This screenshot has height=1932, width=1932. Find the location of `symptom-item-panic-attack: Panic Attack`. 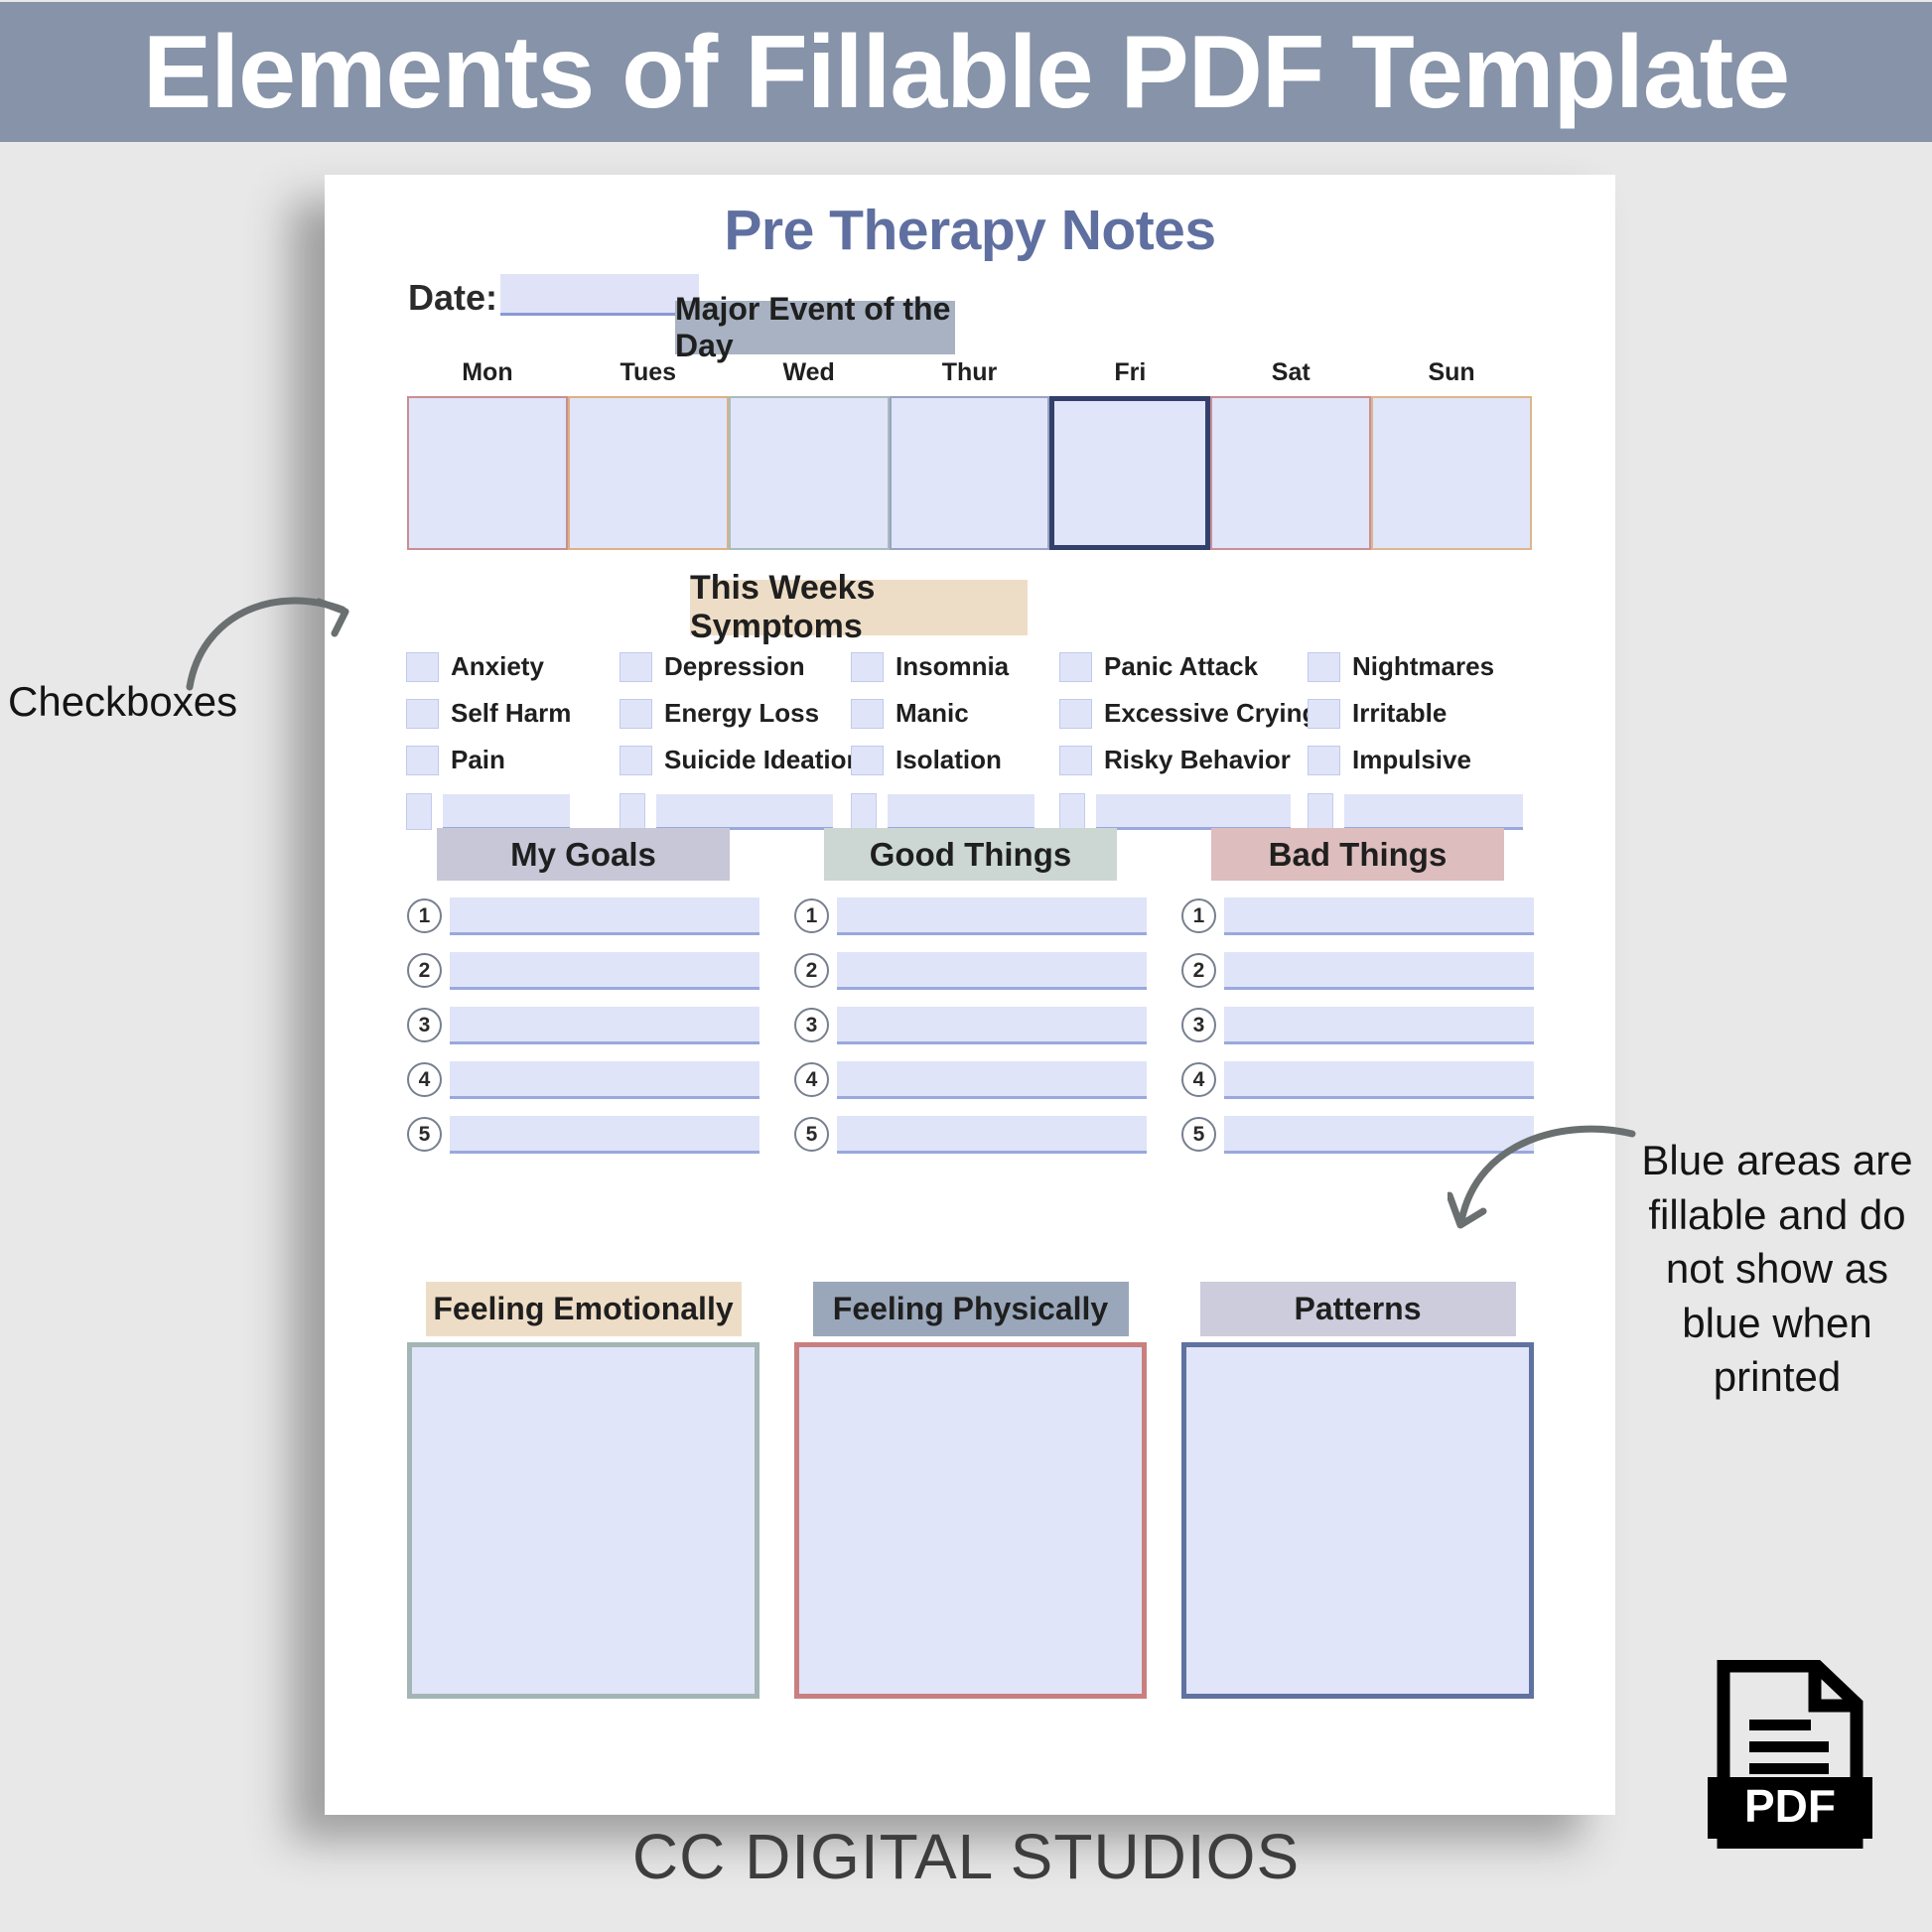

symptom-item-panic-attack: Panic Attack is located at coordinates (1183, 666).